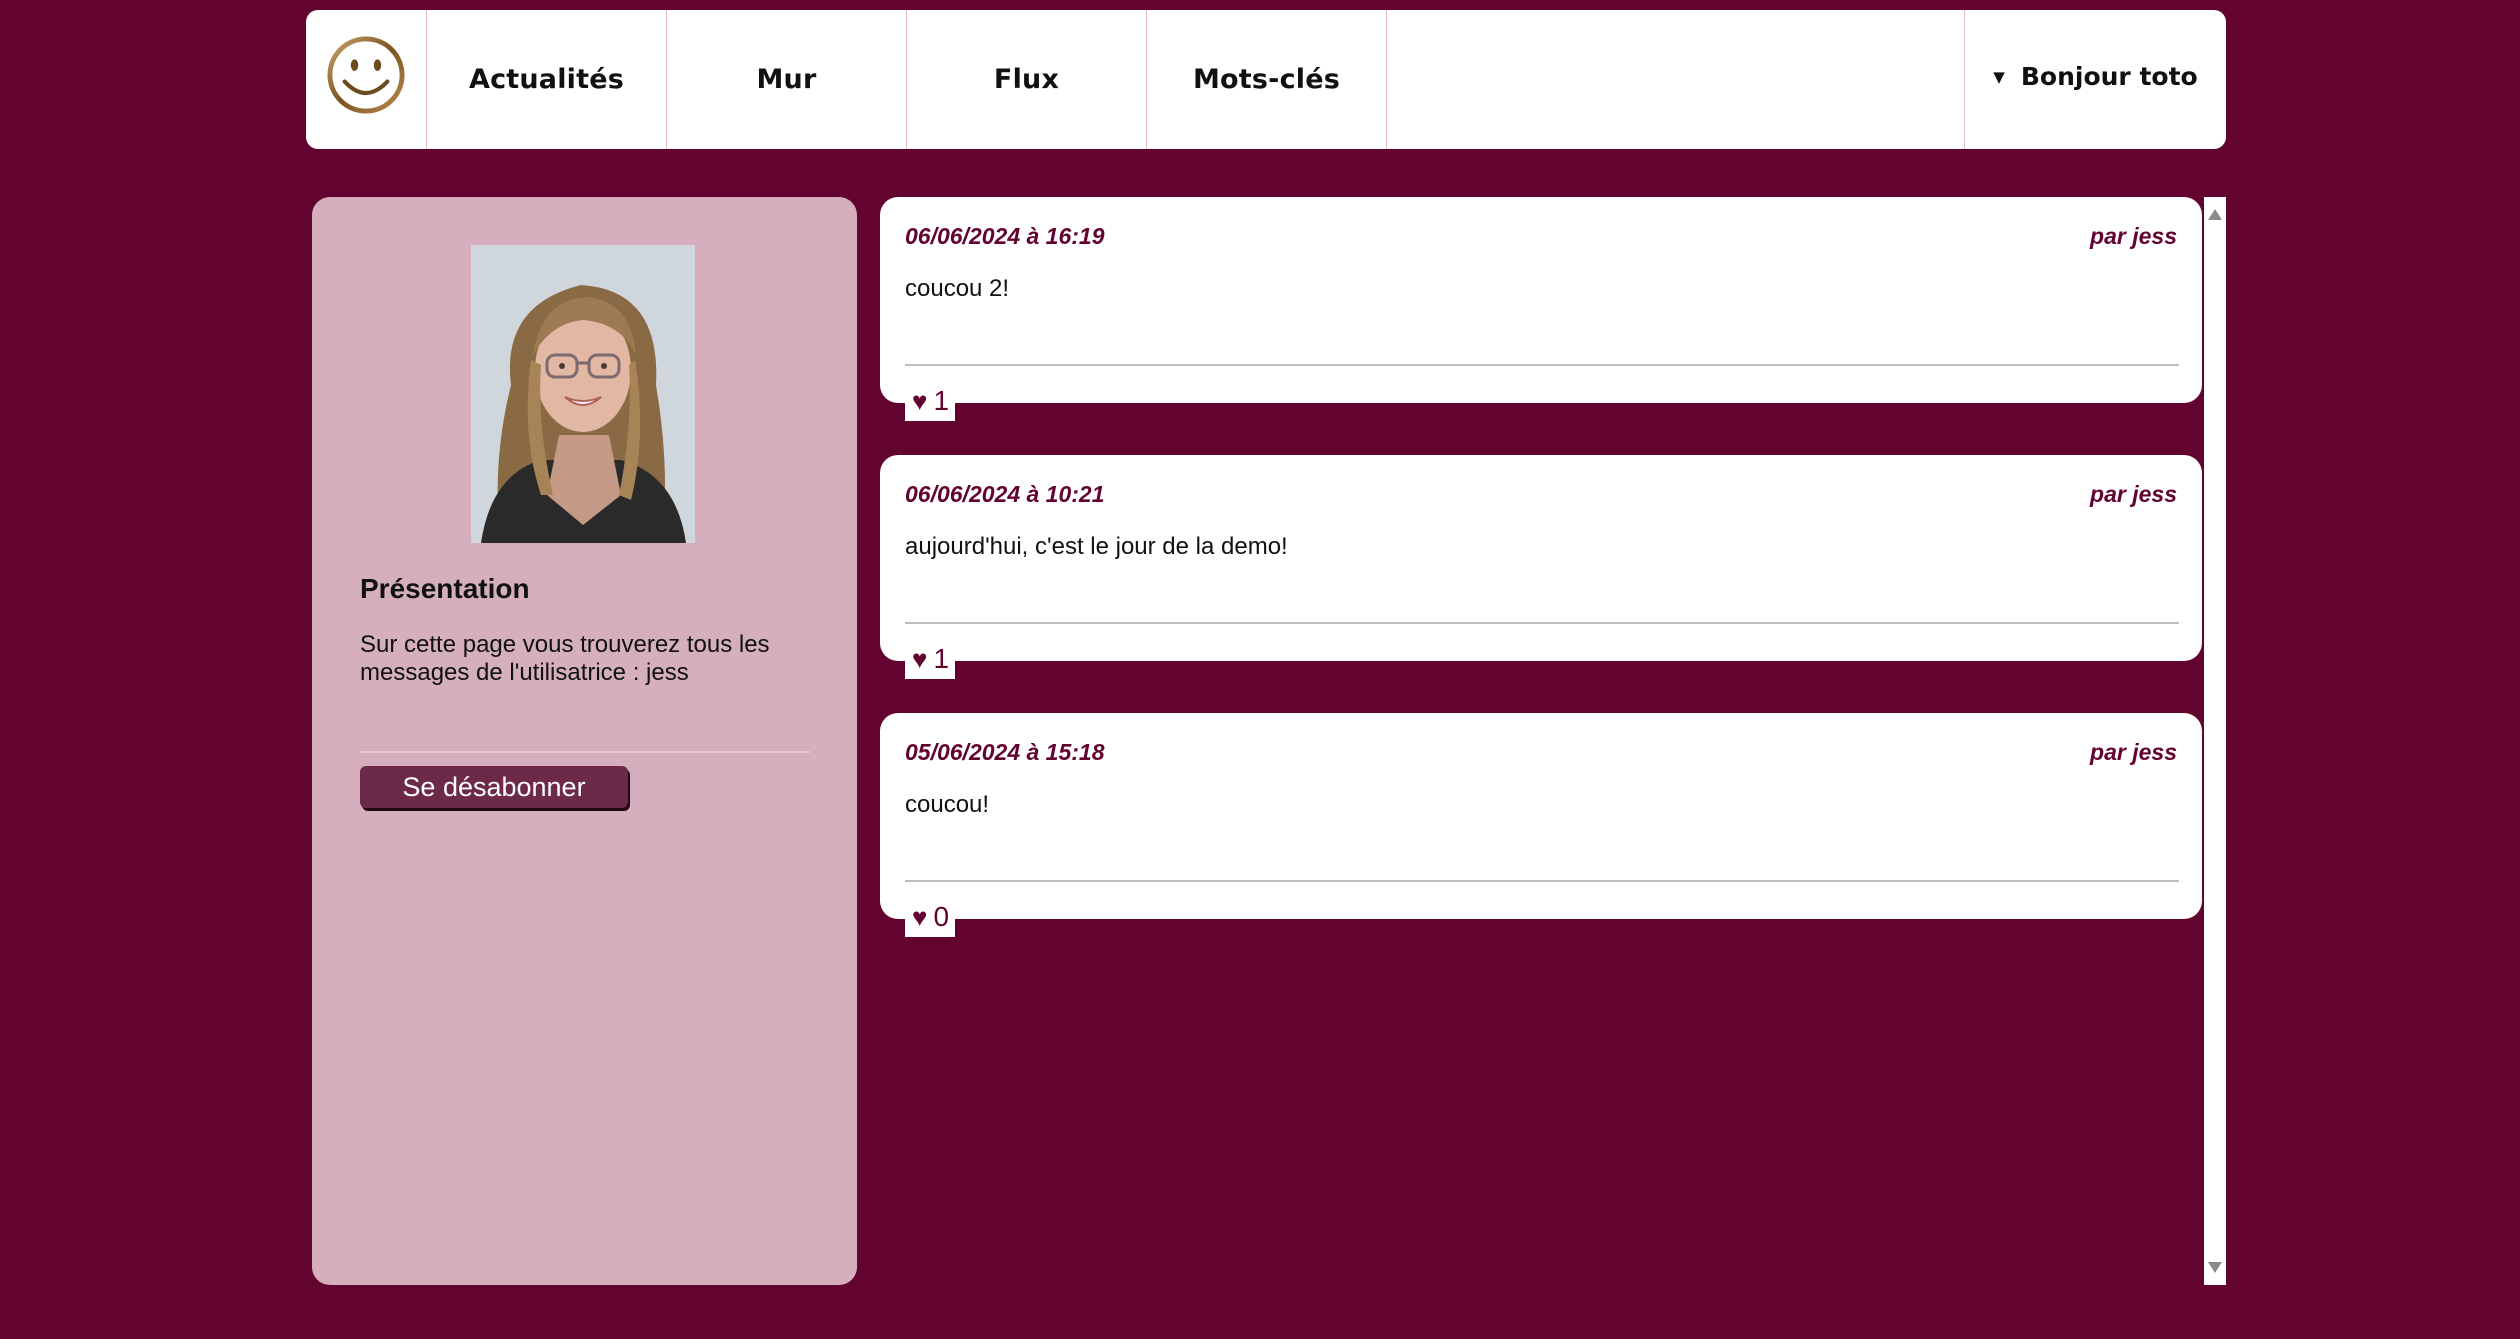 This screenshot has height=1339, width=2520. What do you see at coordinates (947, 804) in the screenshot?
I see `post-body: coucou!` at bounding box center [947, 804].